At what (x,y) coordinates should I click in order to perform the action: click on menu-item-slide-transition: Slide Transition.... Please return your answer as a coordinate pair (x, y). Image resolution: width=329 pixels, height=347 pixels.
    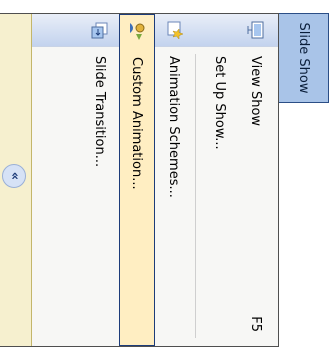
    Looking at the image, I should click on (100, 180).